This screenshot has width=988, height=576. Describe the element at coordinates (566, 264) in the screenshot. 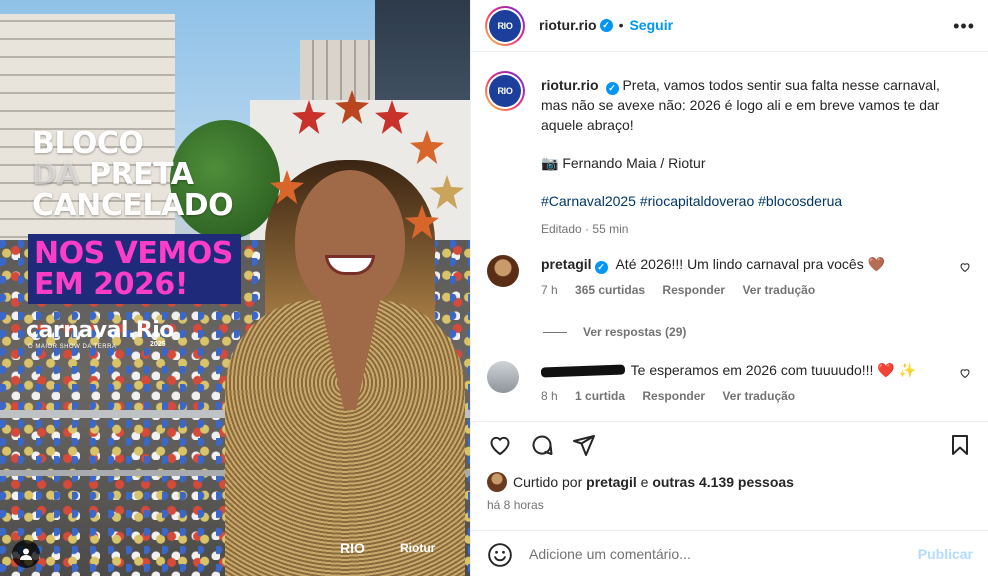

I see `comment-username: pretagil` at that location.